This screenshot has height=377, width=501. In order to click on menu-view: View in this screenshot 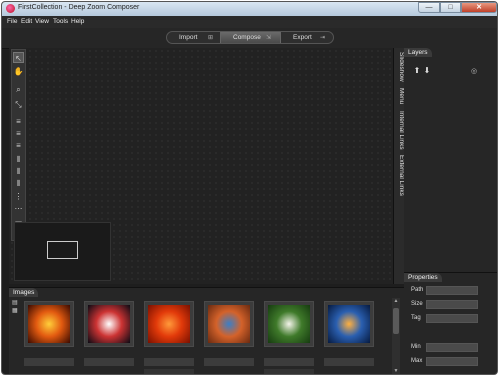, I will do `click(42, 21)`.